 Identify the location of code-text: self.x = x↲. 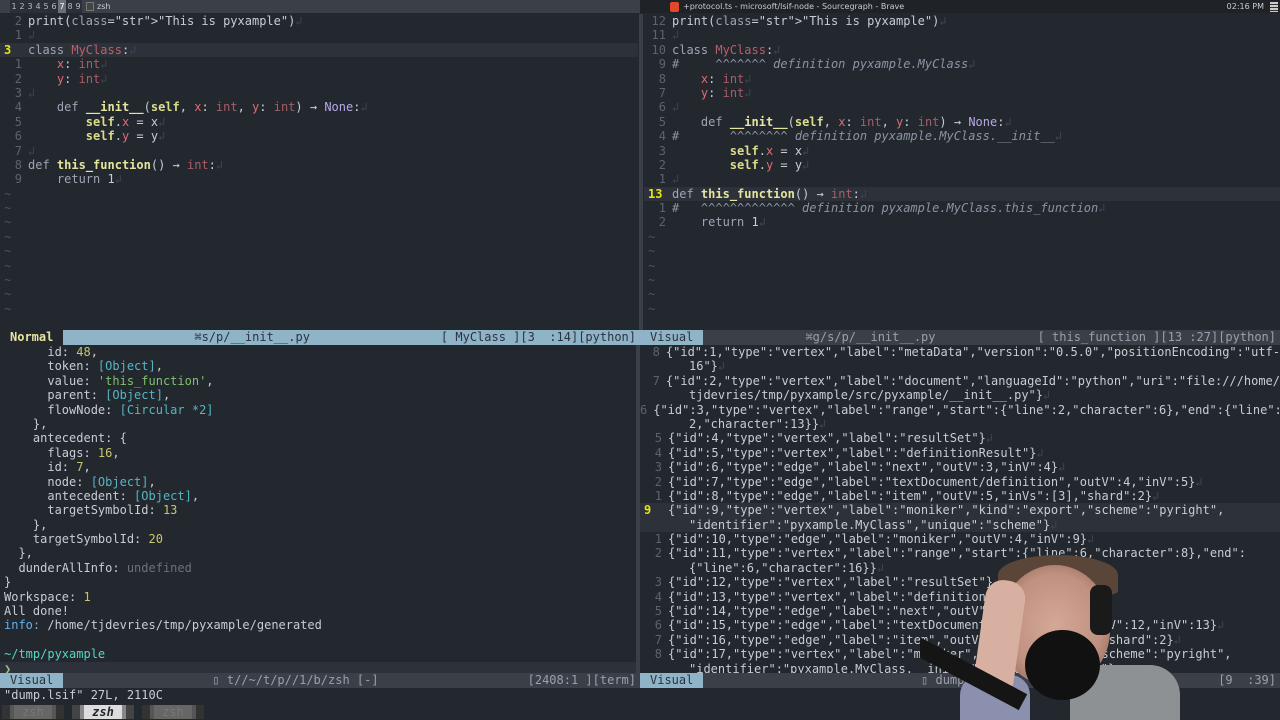
(769, 150).